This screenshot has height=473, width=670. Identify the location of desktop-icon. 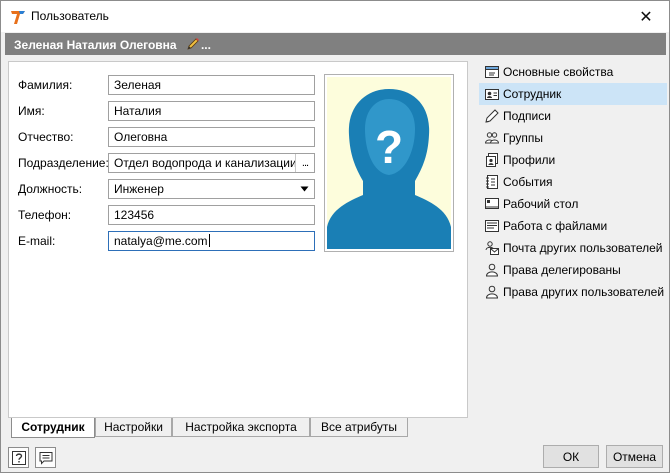
(492, 203).